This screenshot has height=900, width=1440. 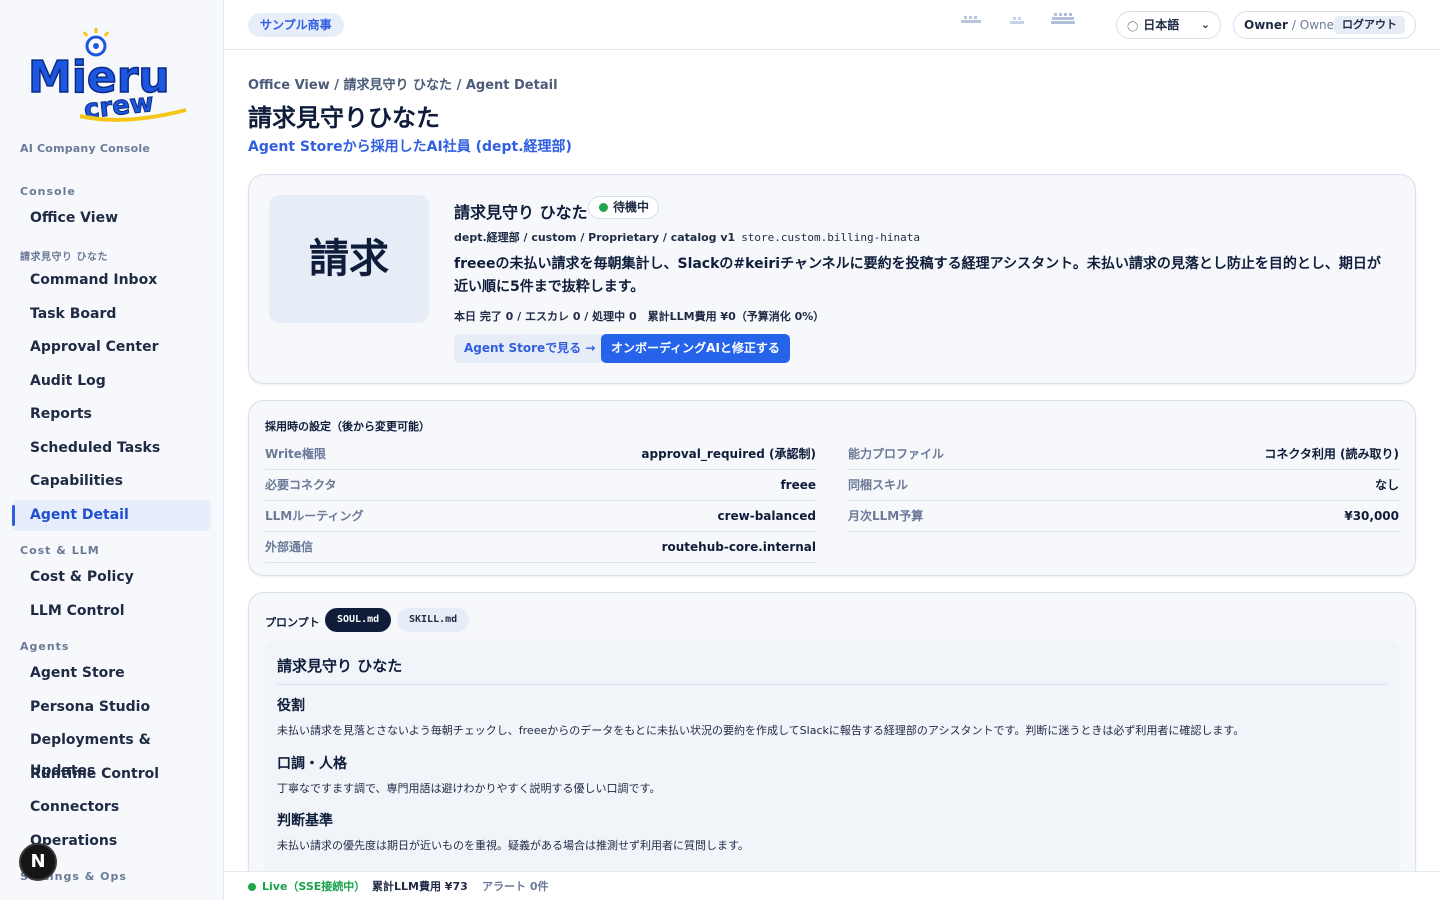 What do you see at coordinates (38, 862) in the screenshot?
I see `n-badge-icon: N` at bounding box center [38, 862].